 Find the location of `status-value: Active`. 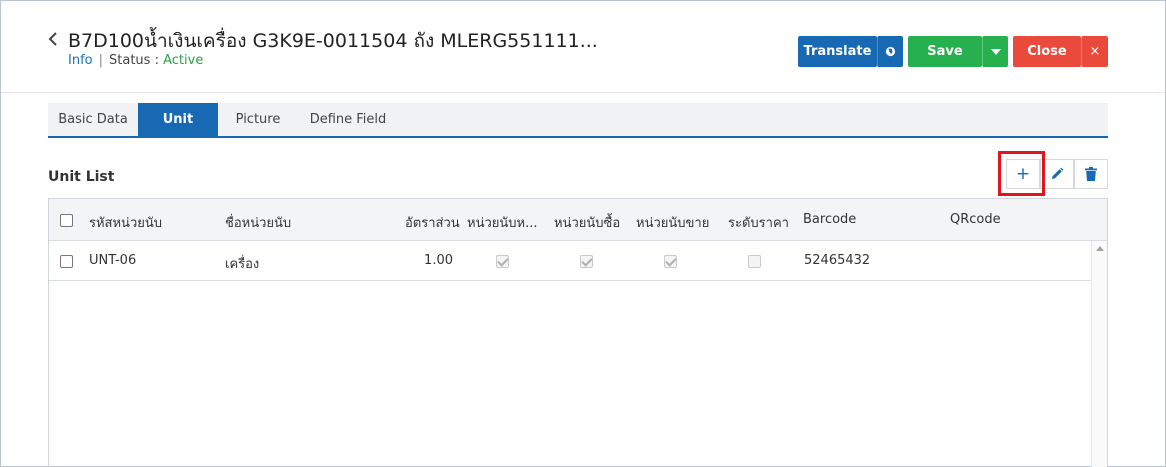

status-value: Active is located at coordinates (183, 60).